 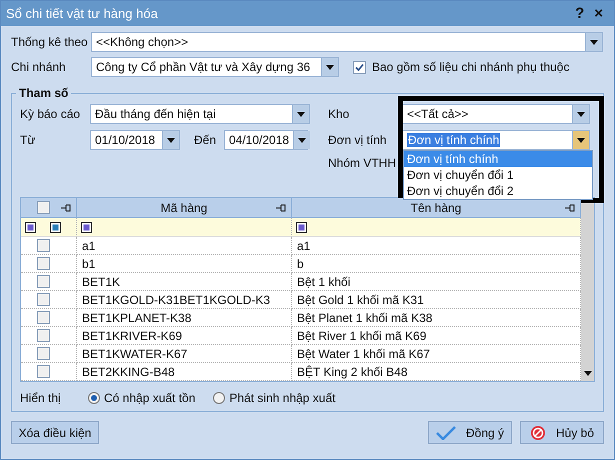 I want to click on combo-box: <<Tất cả>>, so click(x=496, y=114).